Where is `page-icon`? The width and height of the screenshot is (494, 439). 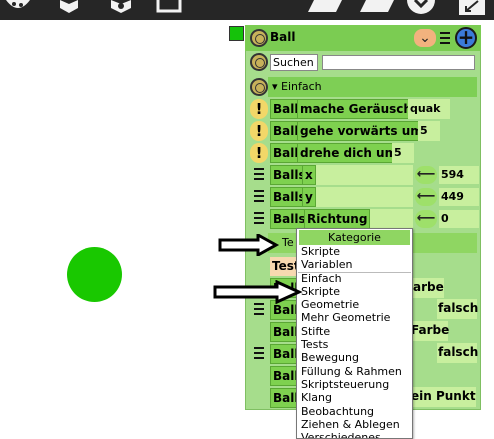
page-icon is located at coordinates (378, 7).